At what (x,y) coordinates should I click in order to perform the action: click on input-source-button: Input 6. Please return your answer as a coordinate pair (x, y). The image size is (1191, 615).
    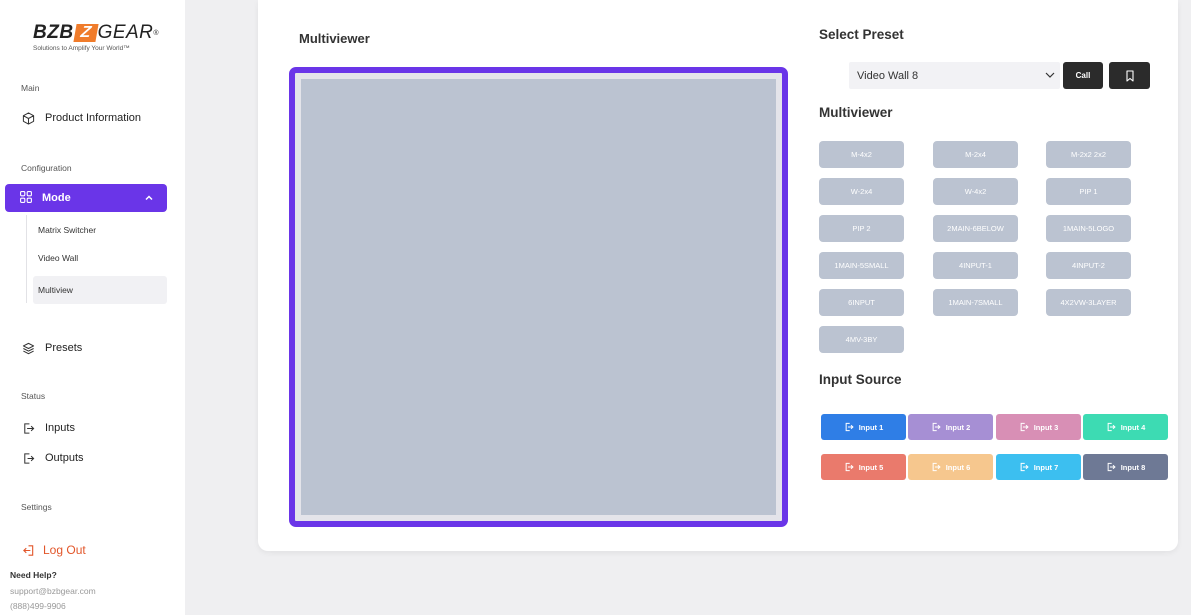
    Looking at the image, I should click on (950, 467).